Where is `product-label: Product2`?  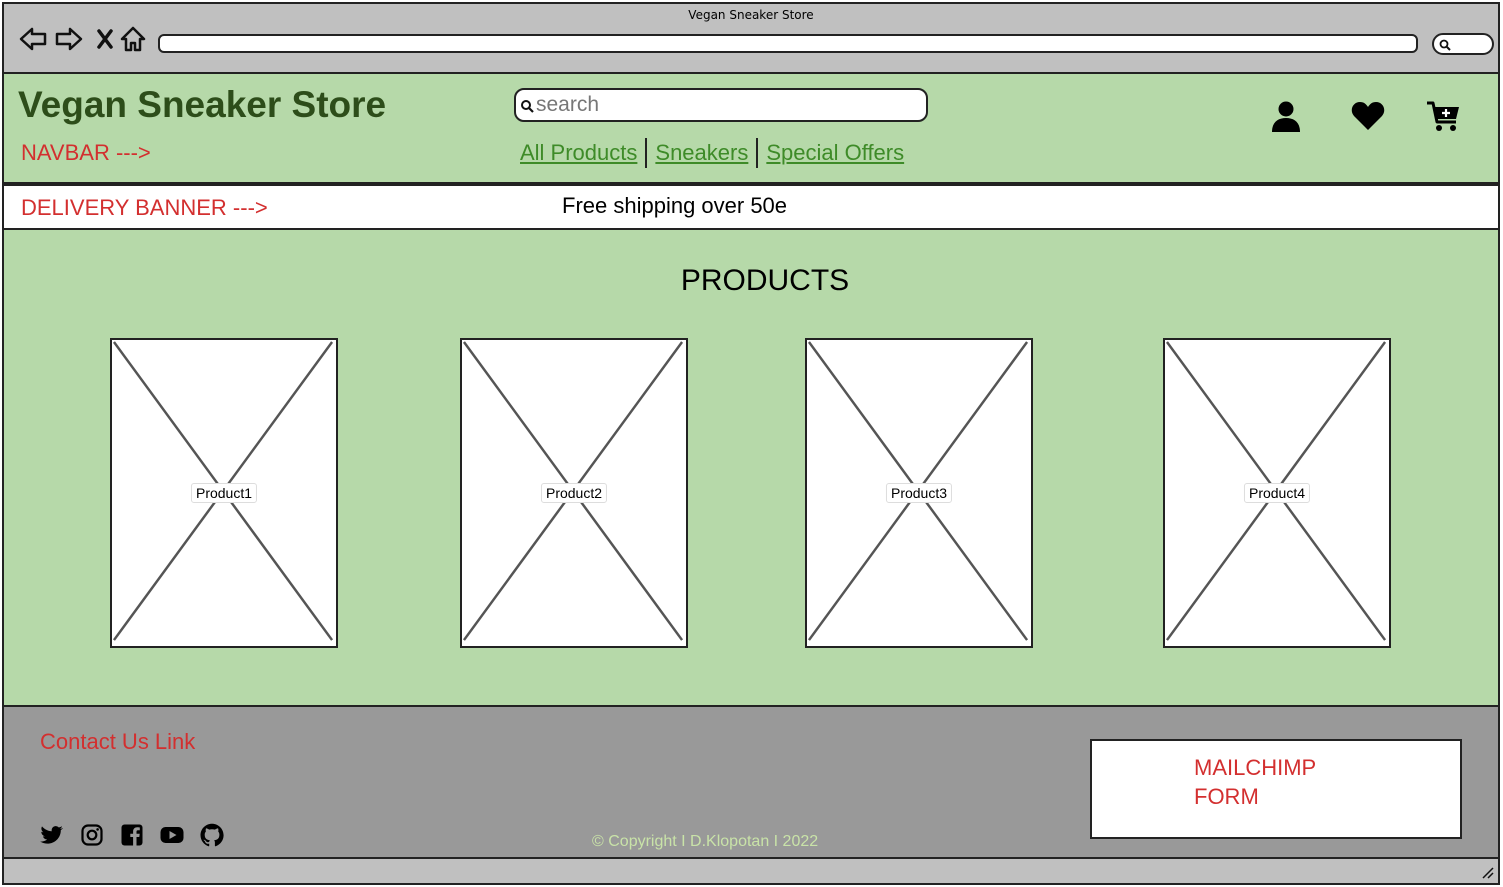
product-label: Product2 is located at coordinates (574, 493).